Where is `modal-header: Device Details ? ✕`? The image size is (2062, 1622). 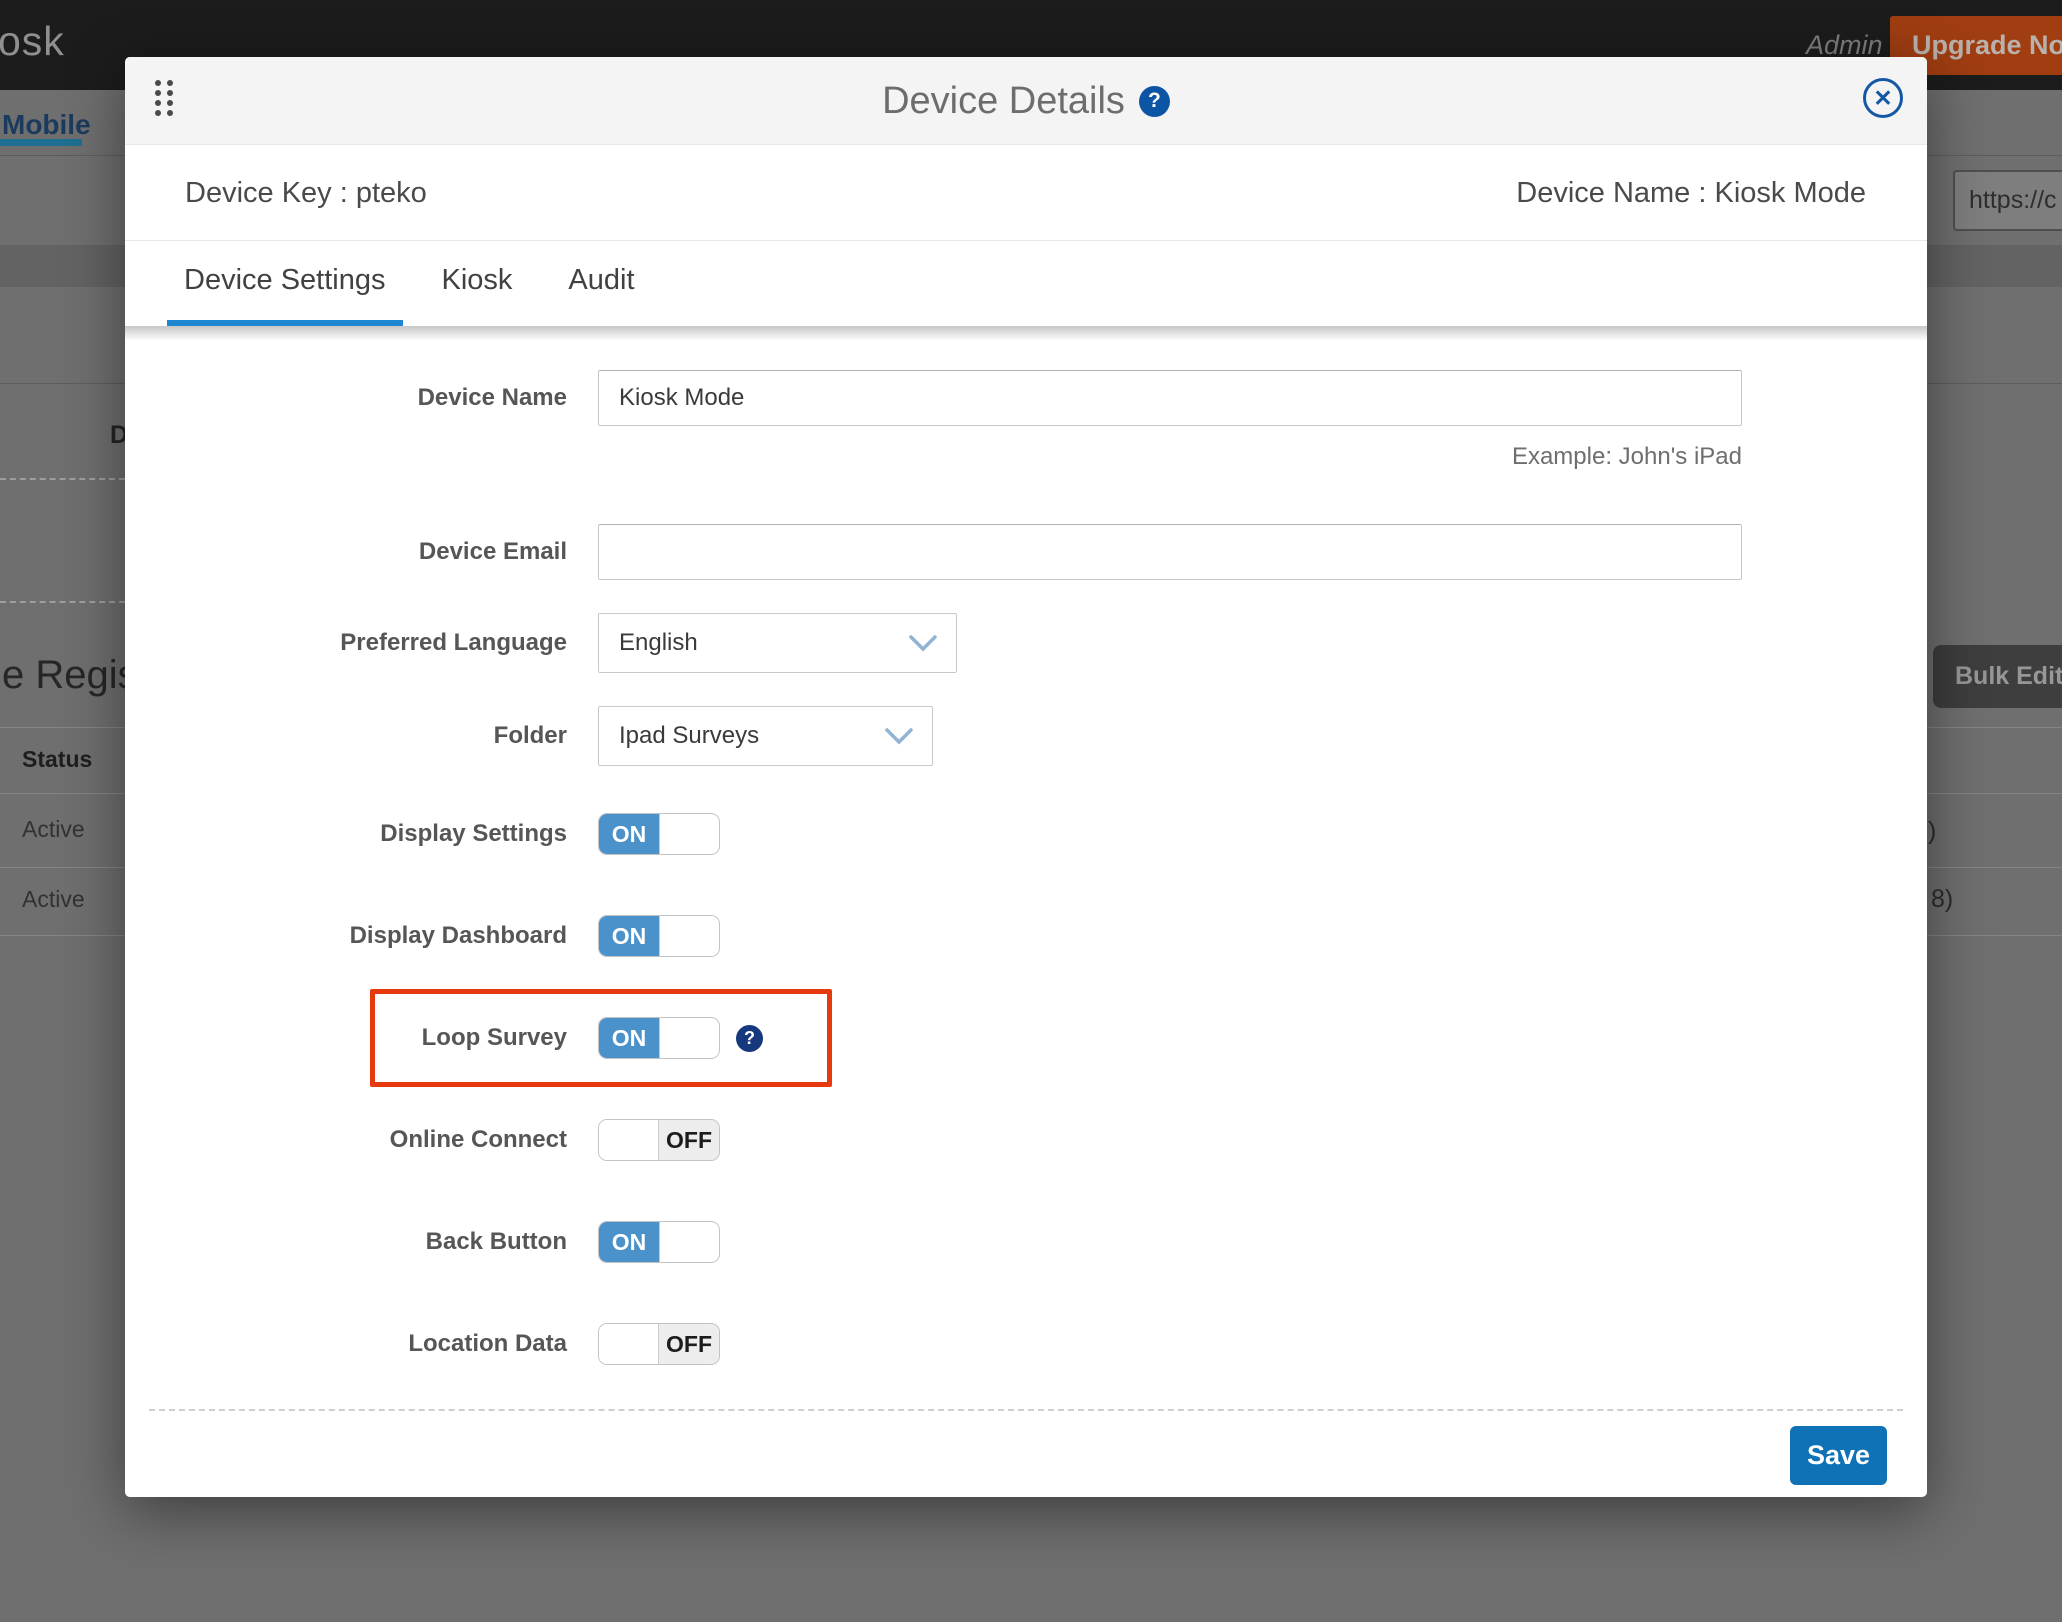 modal-header: Device Details ? ✕ is located at coordinates (1026, 101).